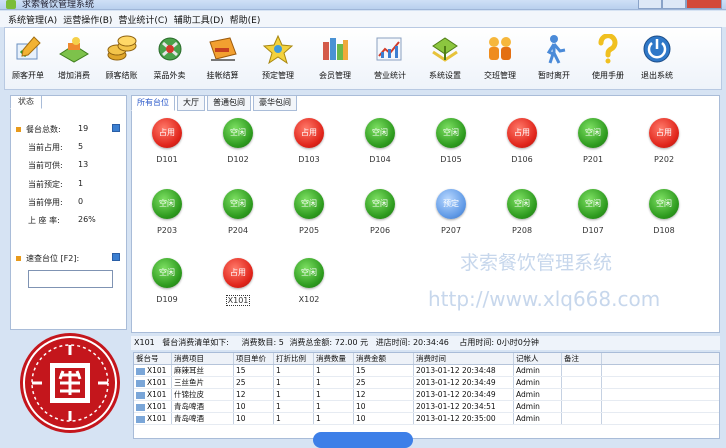  I want to click on exit-button: 退出系统, so click(657, 59).